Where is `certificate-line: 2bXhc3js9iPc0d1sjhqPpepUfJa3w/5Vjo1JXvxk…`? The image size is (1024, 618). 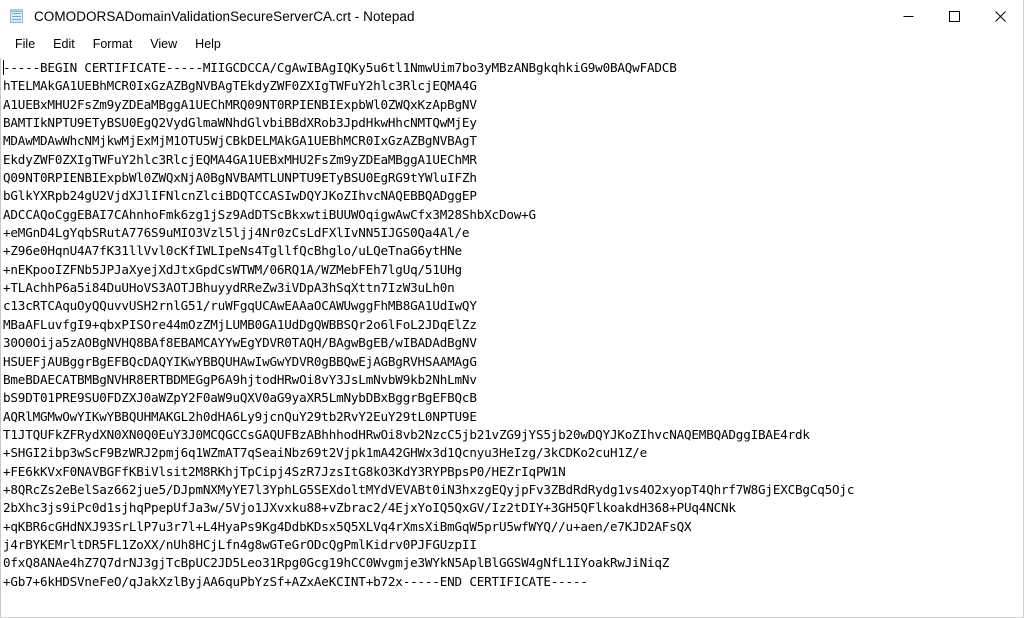 certificate-line: 2bXhc3js9iPc0d1sjhqPpepUfJa3w/5Vjo1JXvxk… is located at coordinates (369, 508).